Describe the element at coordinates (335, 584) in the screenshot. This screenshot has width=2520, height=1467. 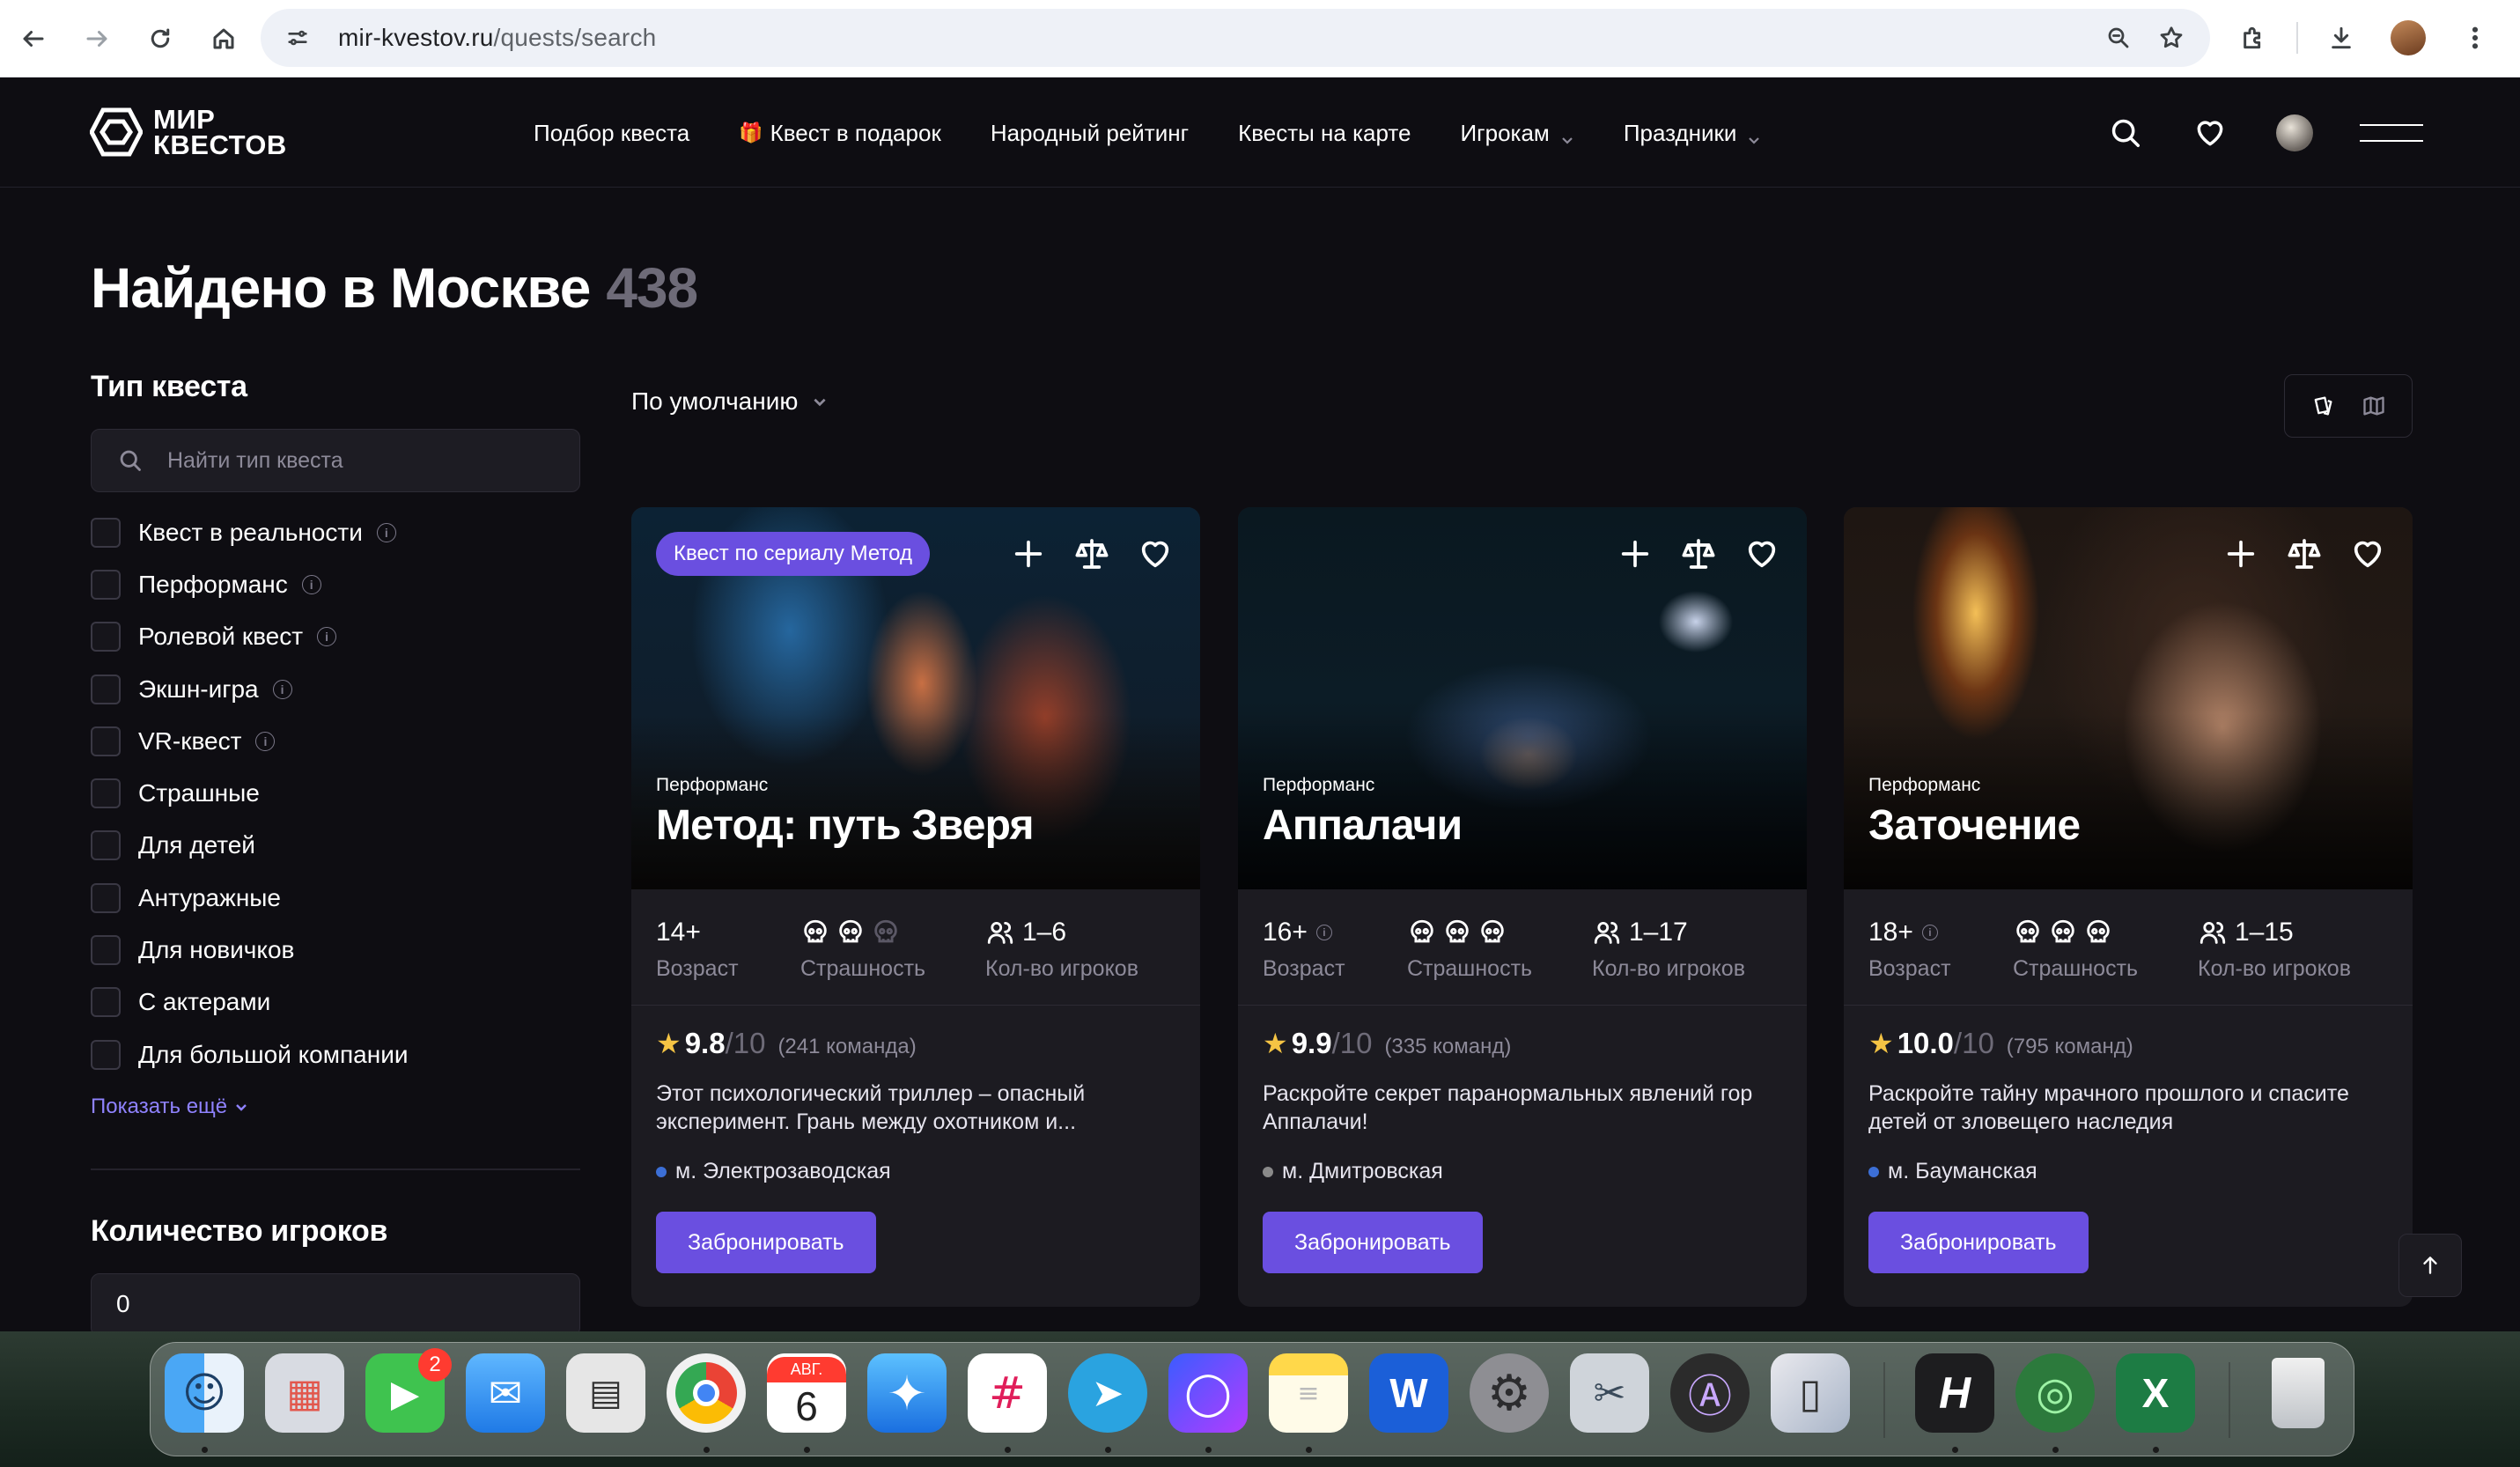
I see `filter-performance: Перформанс i` at that location.